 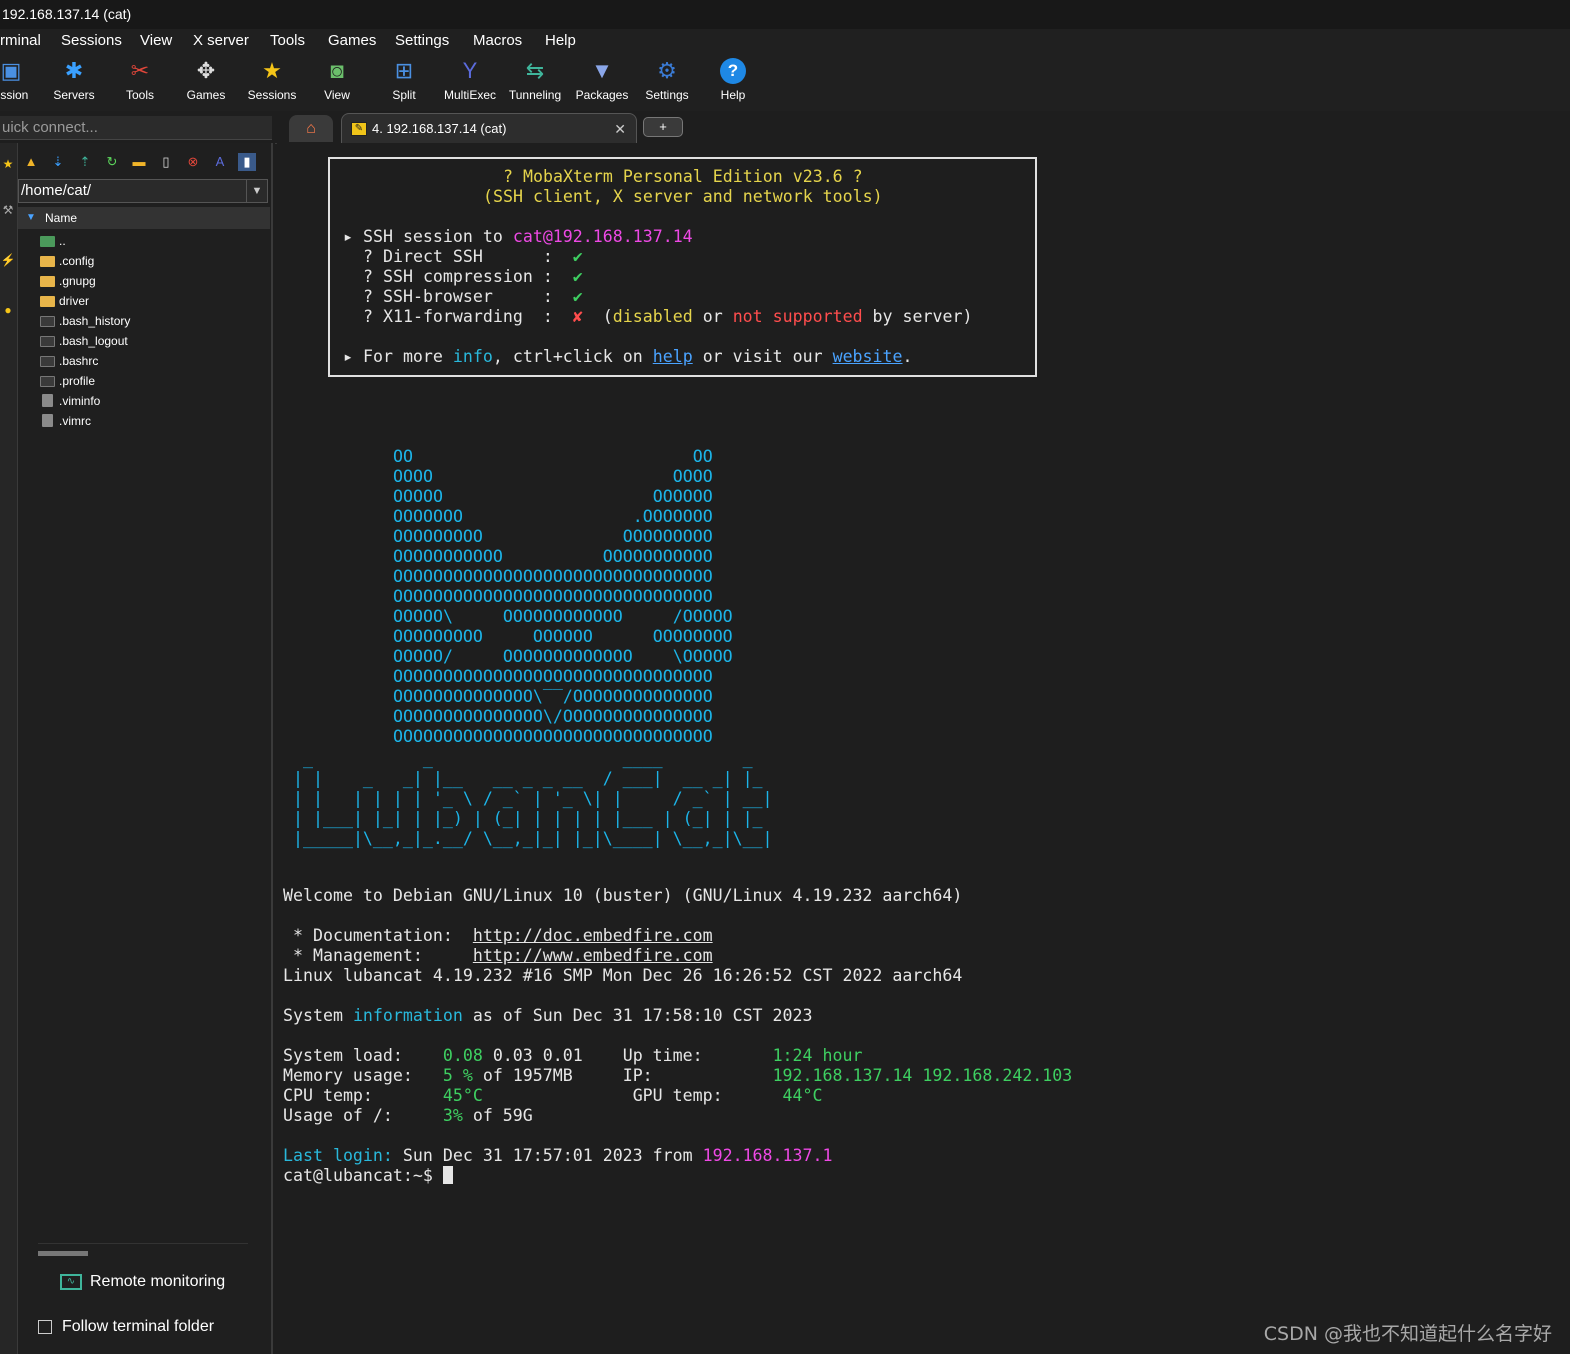 What do you see at coordinates (58, 162) in the screenshot?
I see `download-icon: ⇣` at bounding box center [58, 162].